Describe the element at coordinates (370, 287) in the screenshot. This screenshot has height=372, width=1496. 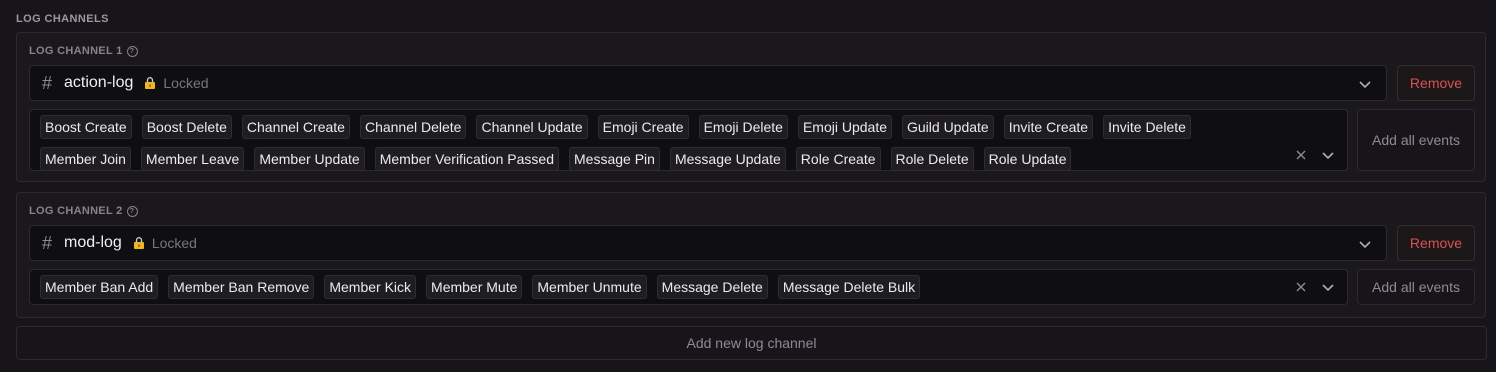
I see `event-tag: Member Kick` at that location.